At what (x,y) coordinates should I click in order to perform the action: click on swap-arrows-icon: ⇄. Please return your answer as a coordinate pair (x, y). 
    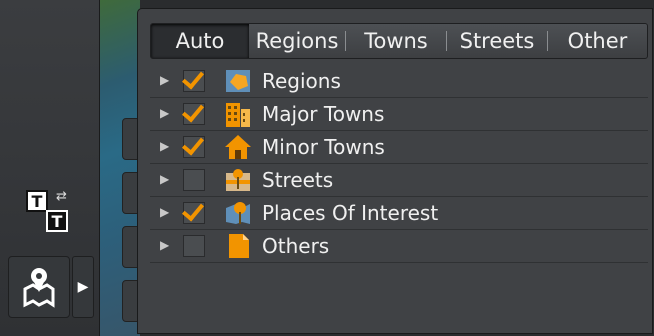
    Looking at the image, I should click on (61, 196).